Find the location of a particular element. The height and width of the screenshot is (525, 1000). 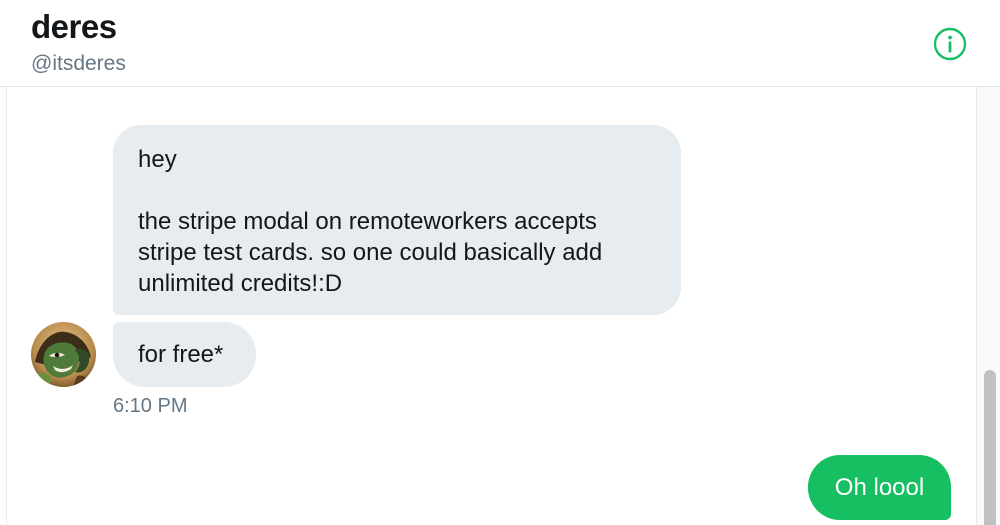

sender-avatar is located at coordinates (63, 354).